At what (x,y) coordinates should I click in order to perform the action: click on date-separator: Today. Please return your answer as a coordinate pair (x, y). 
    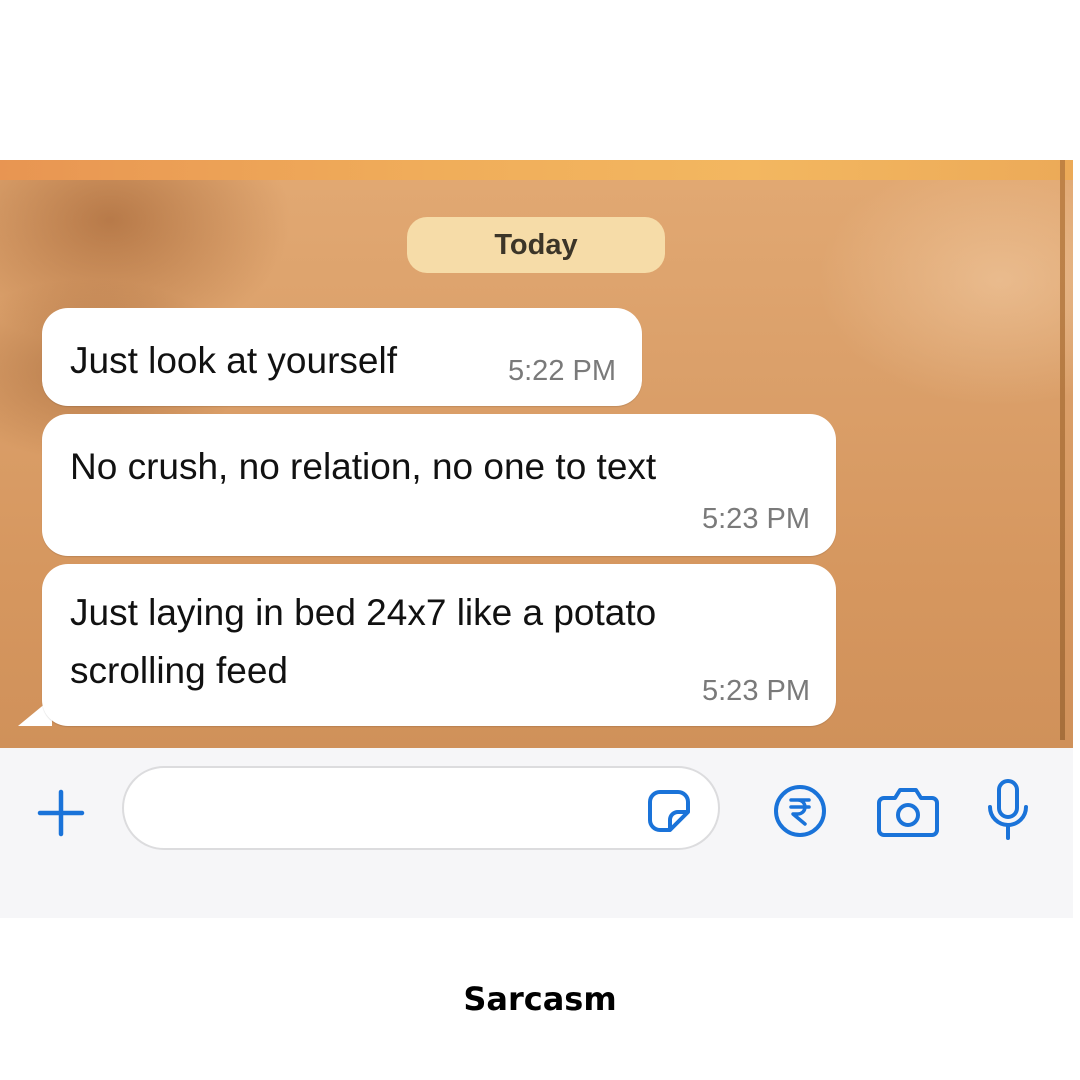
    Looking at the image, I should click on (536, 245).